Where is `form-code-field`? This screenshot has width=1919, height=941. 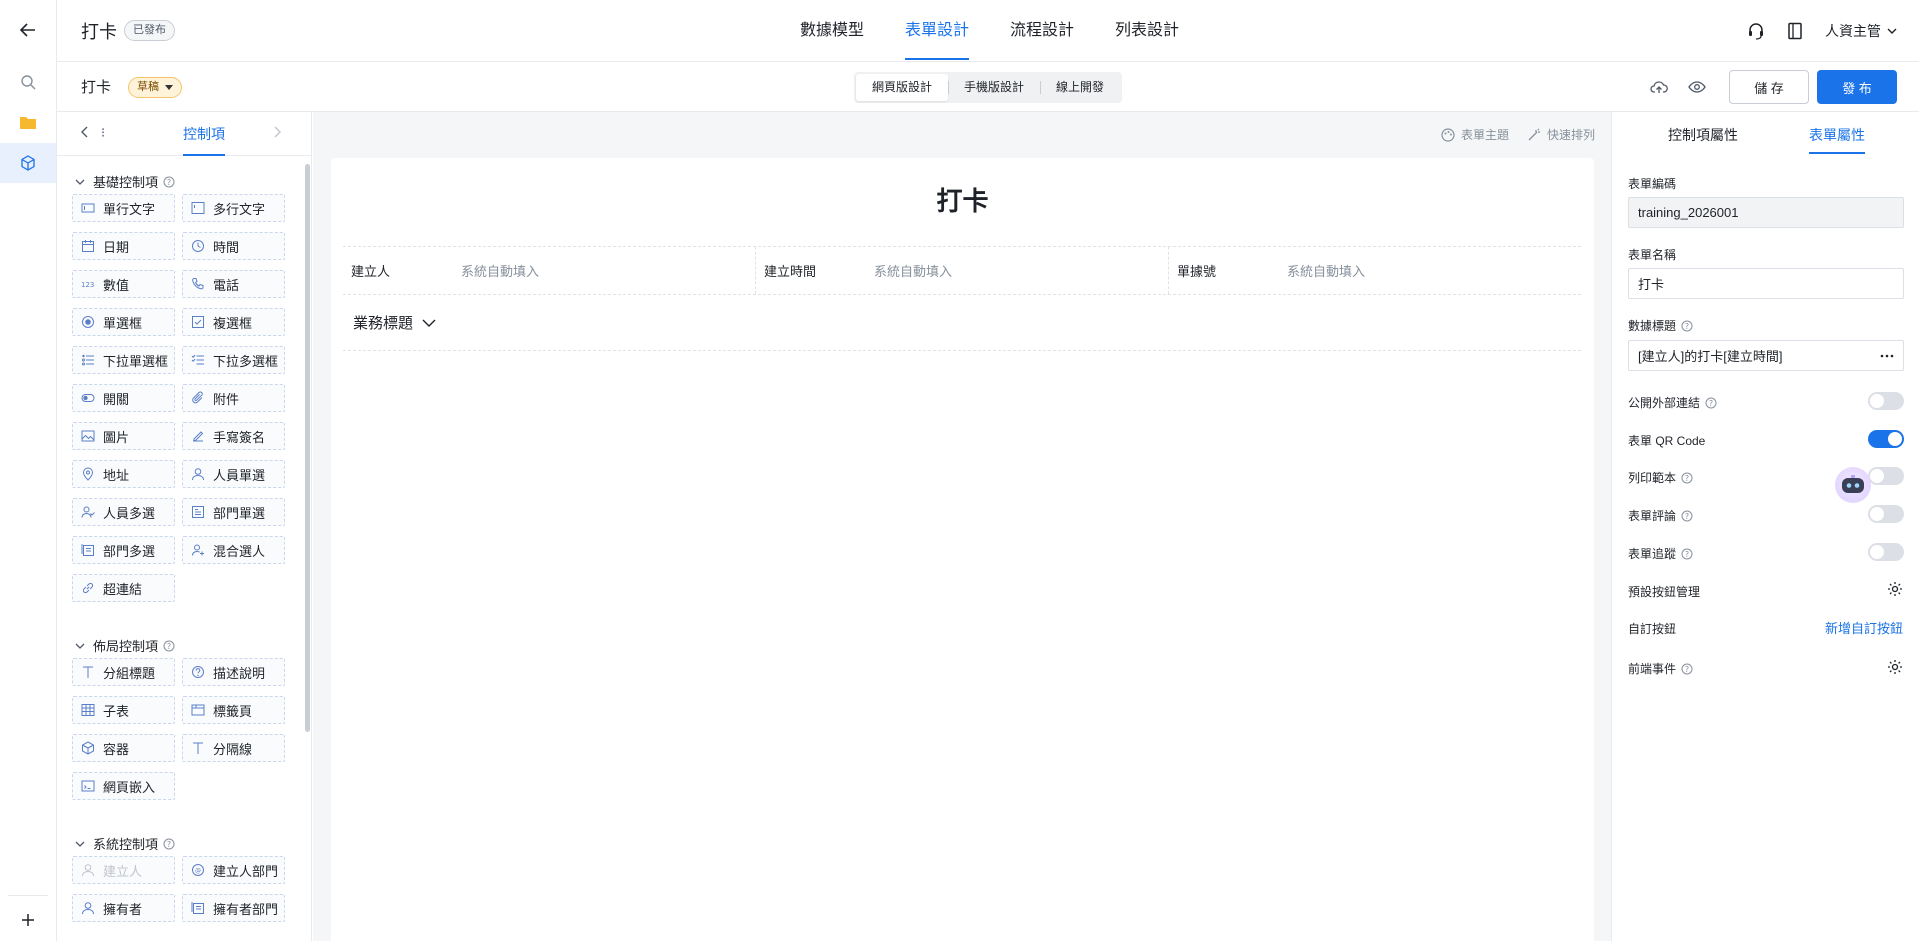 form-code-field is located at coordinates (1766, 212).